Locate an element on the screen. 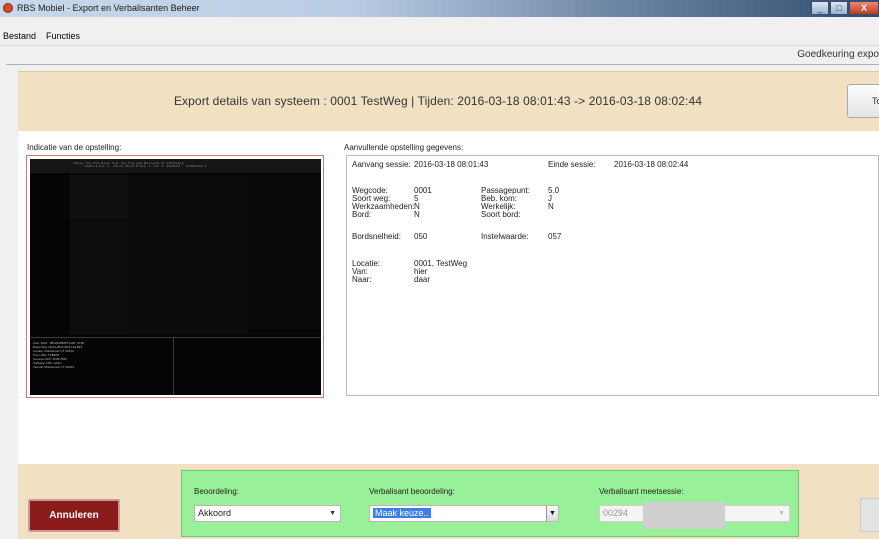 The image size is (879, 539). image-divider is located at coordinates (175, 337).